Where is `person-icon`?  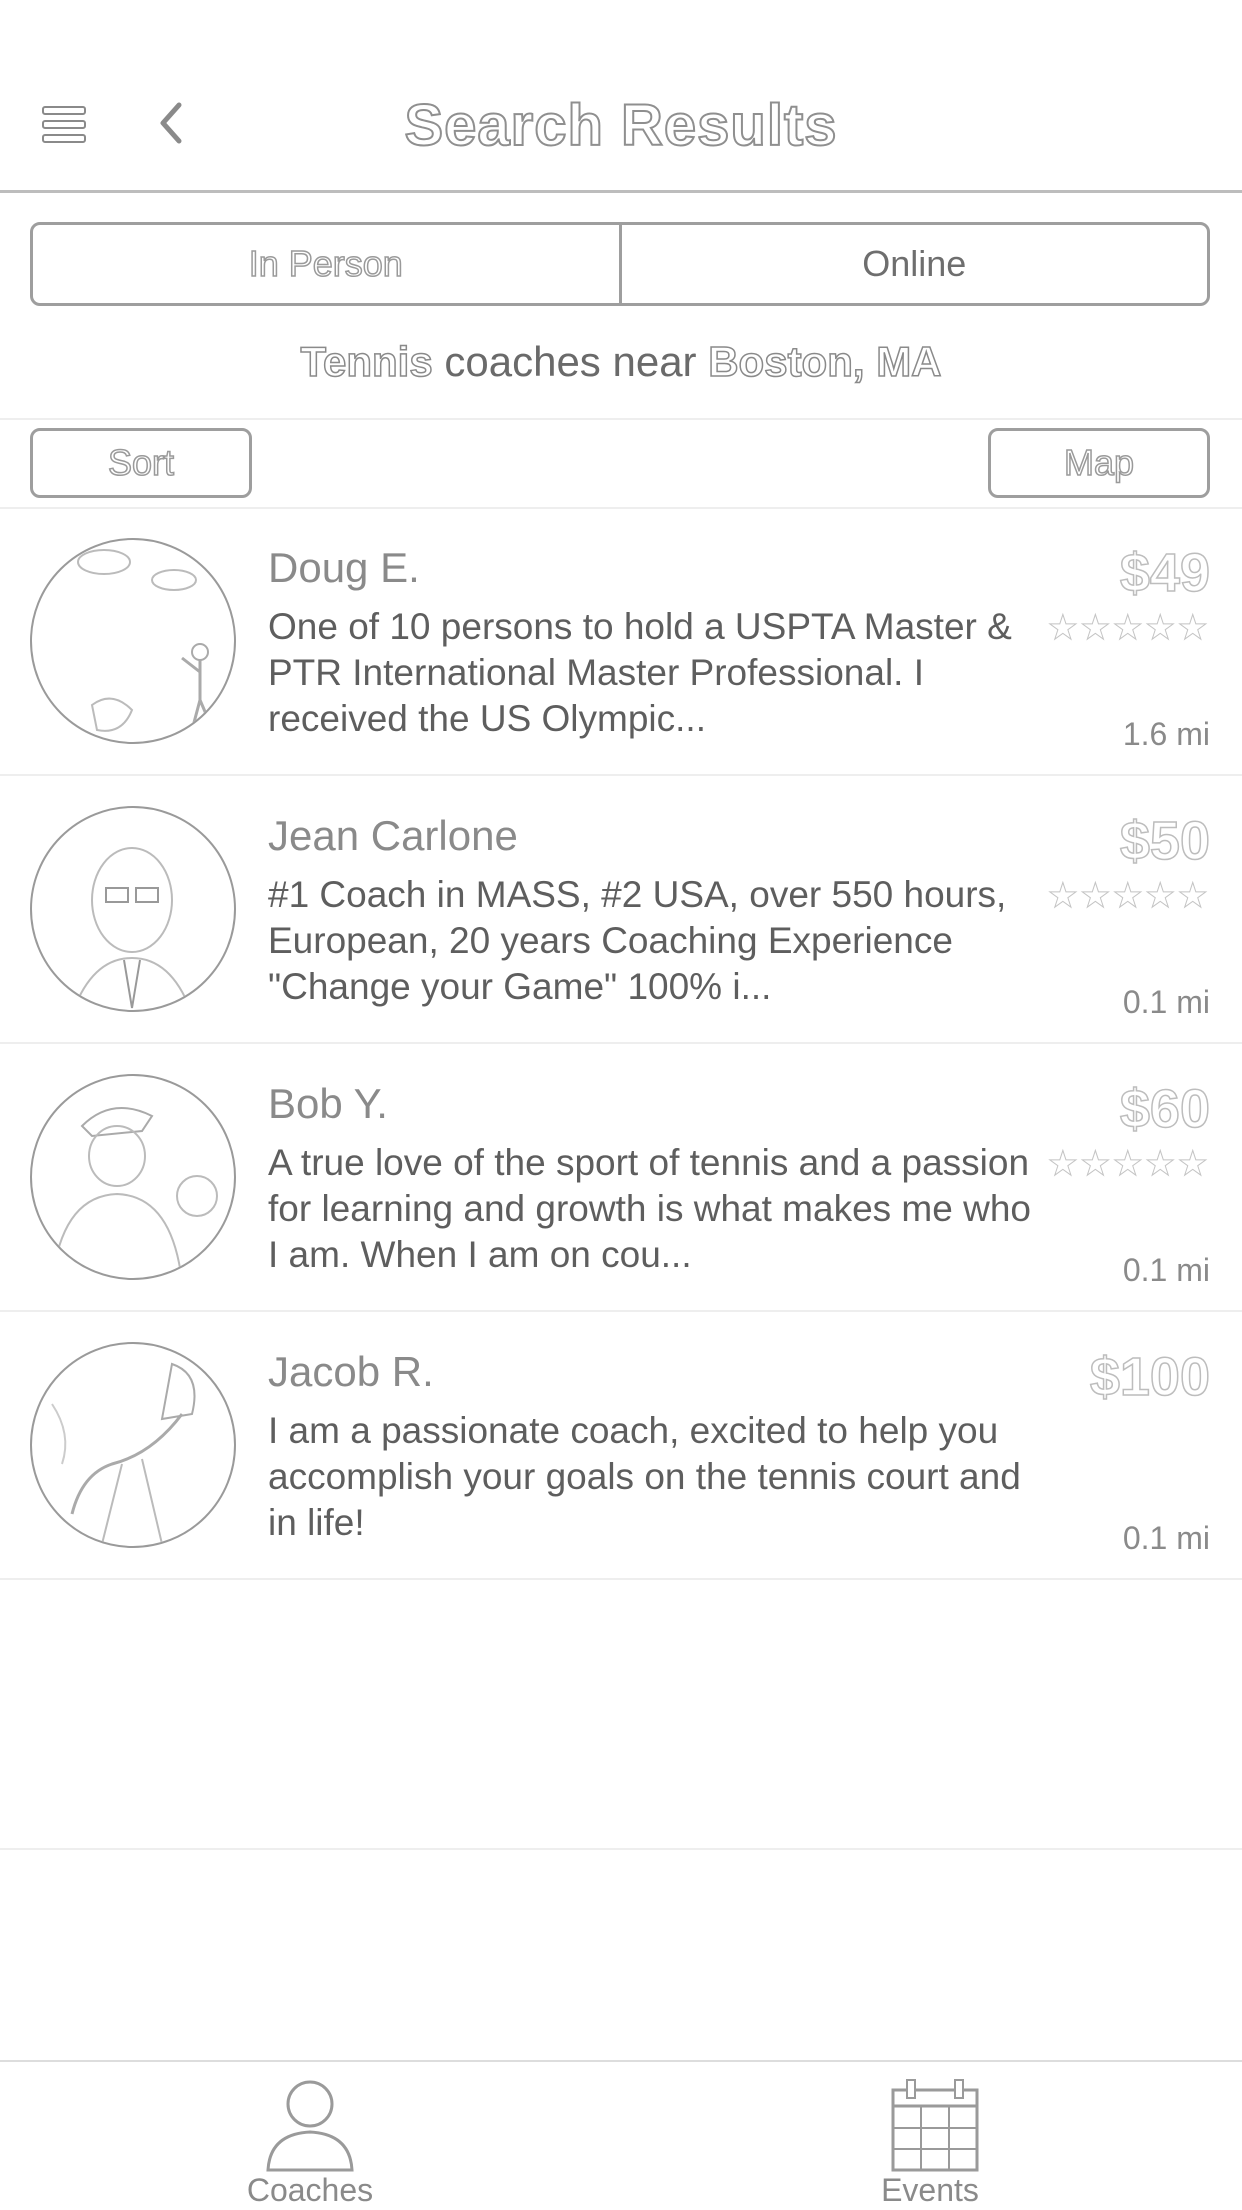 person-icon is located at coordinates (310, 2126).